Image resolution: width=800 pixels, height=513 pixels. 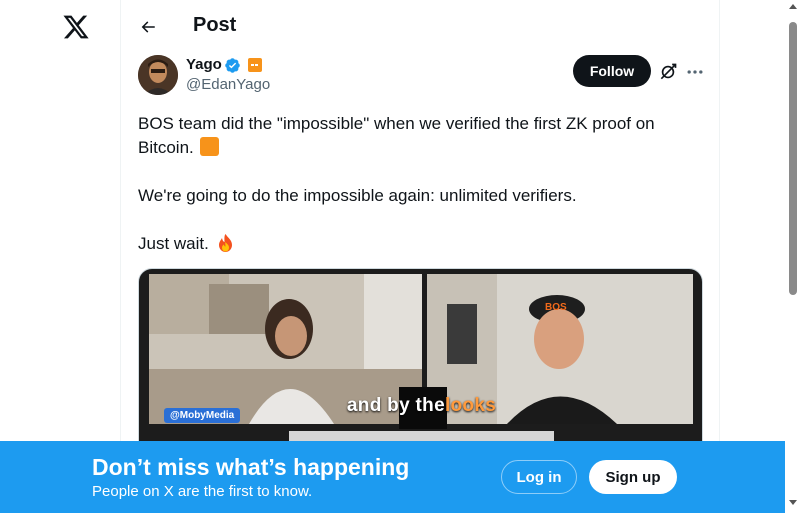 What do you see at coordinates (539, 477) in the screenshot?
I see `login-button: Log in` at bounding box center [539, 477].